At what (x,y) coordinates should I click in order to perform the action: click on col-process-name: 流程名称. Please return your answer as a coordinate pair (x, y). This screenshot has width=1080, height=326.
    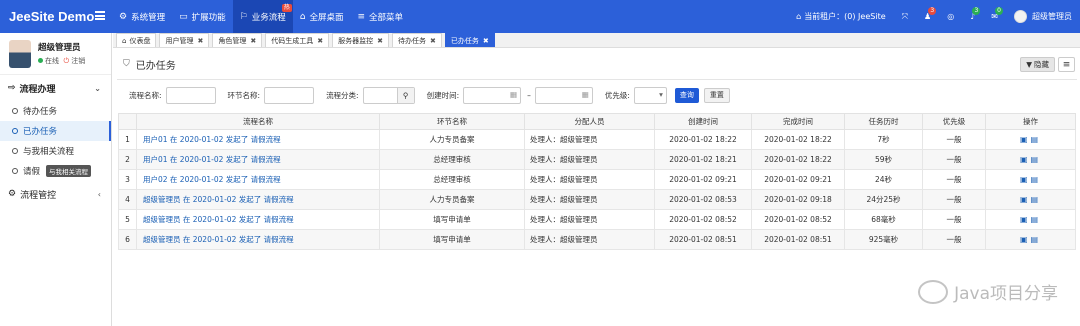
    Looking at the image, I should click on (258, 121).